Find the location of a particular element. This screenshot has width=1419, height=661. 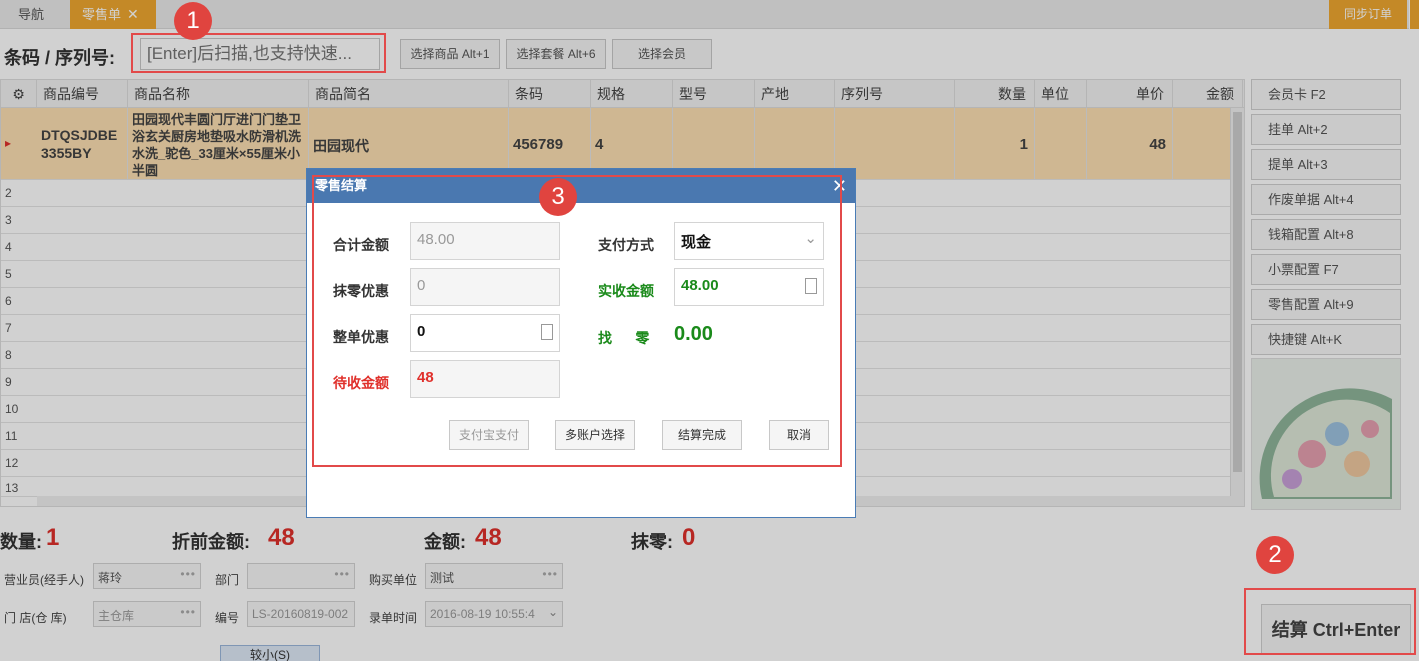

annotation-badge-3: 3 is located at coordinates (558, 197).